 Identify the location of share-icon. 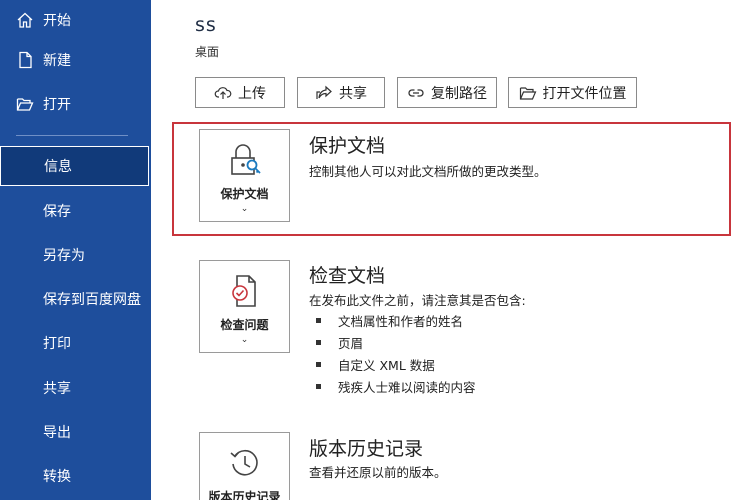
(324, 92).